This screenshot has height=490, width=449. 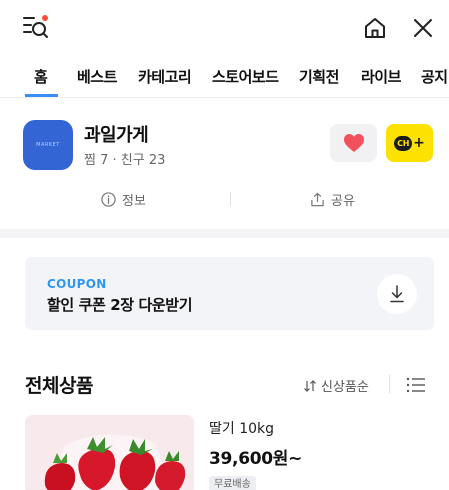 I want to click on sort-label: 신상품순, so click(x=345, y=387).